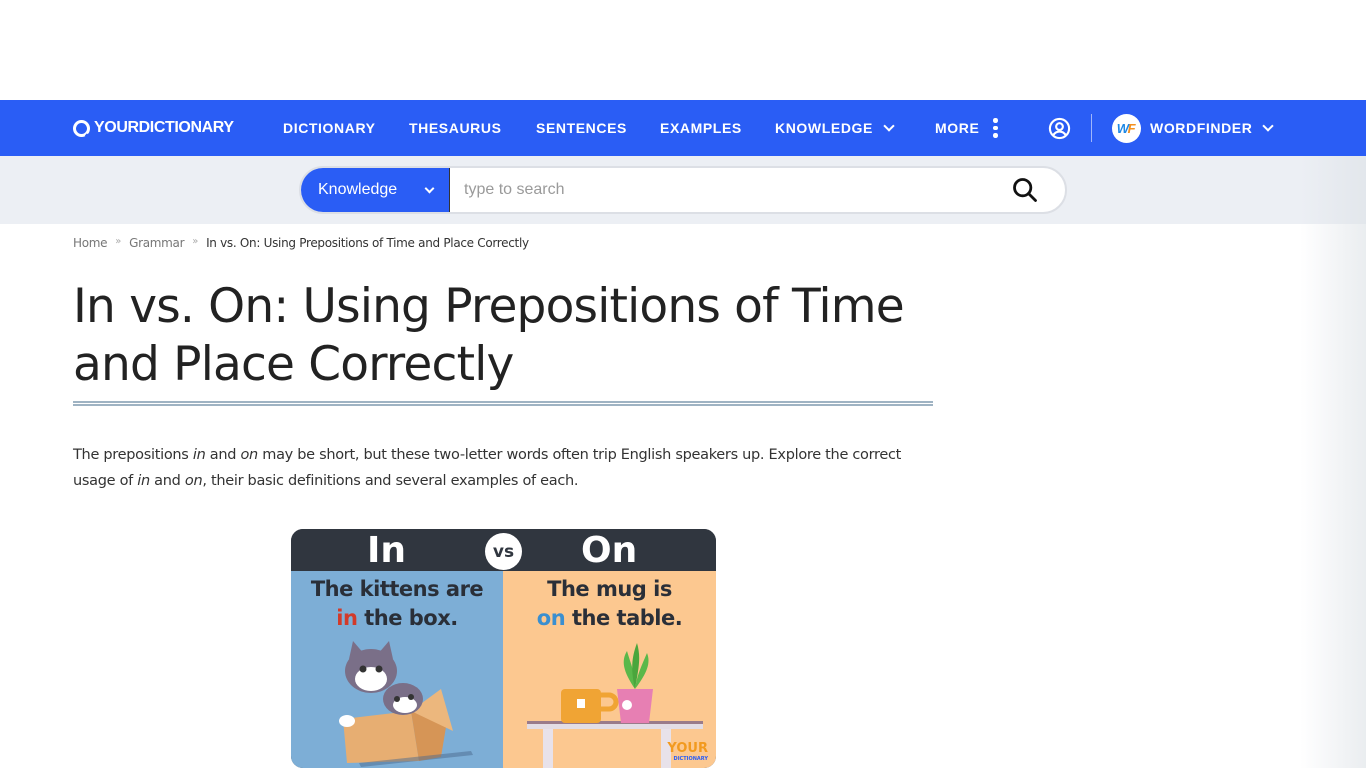 The width and height of the screenshot is (1366, 768). I want to click on search-bar-row: Knowledge, so click(683, 190).